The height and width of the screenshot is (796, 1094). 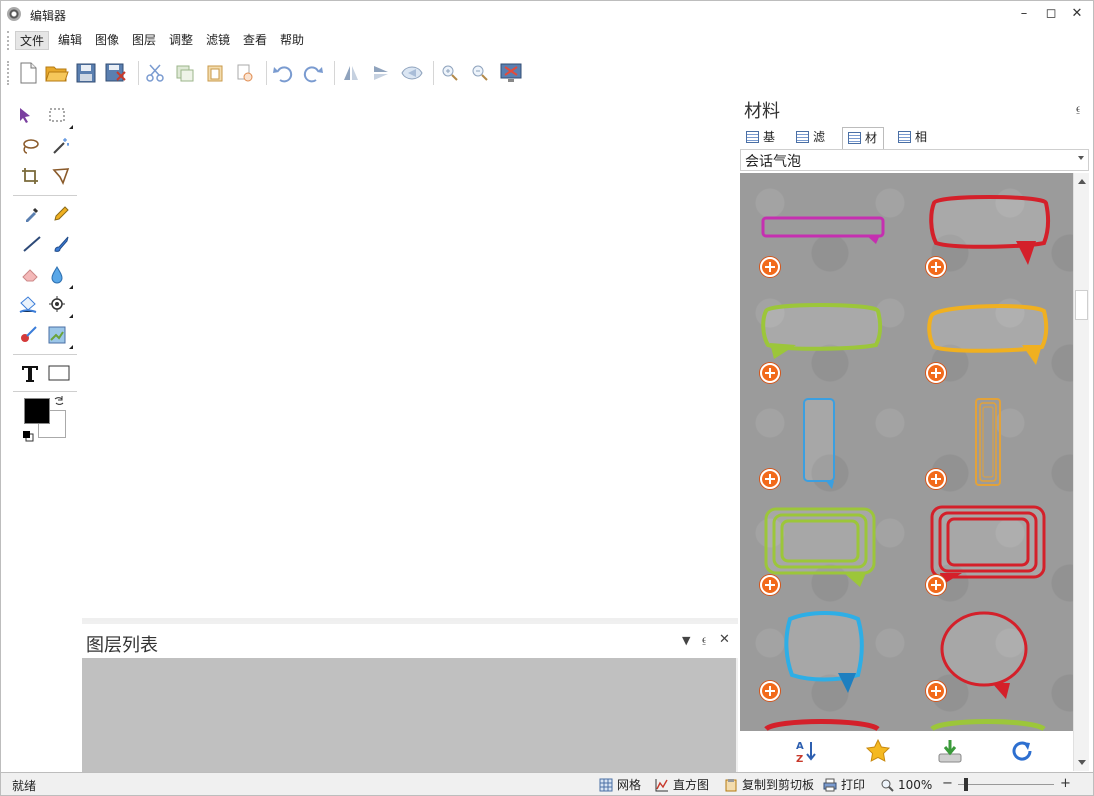 What do you see at coordinates (181, 40) in the screenshot?
I see `menu-adjust: 调整` at bounding box center [181, 40].